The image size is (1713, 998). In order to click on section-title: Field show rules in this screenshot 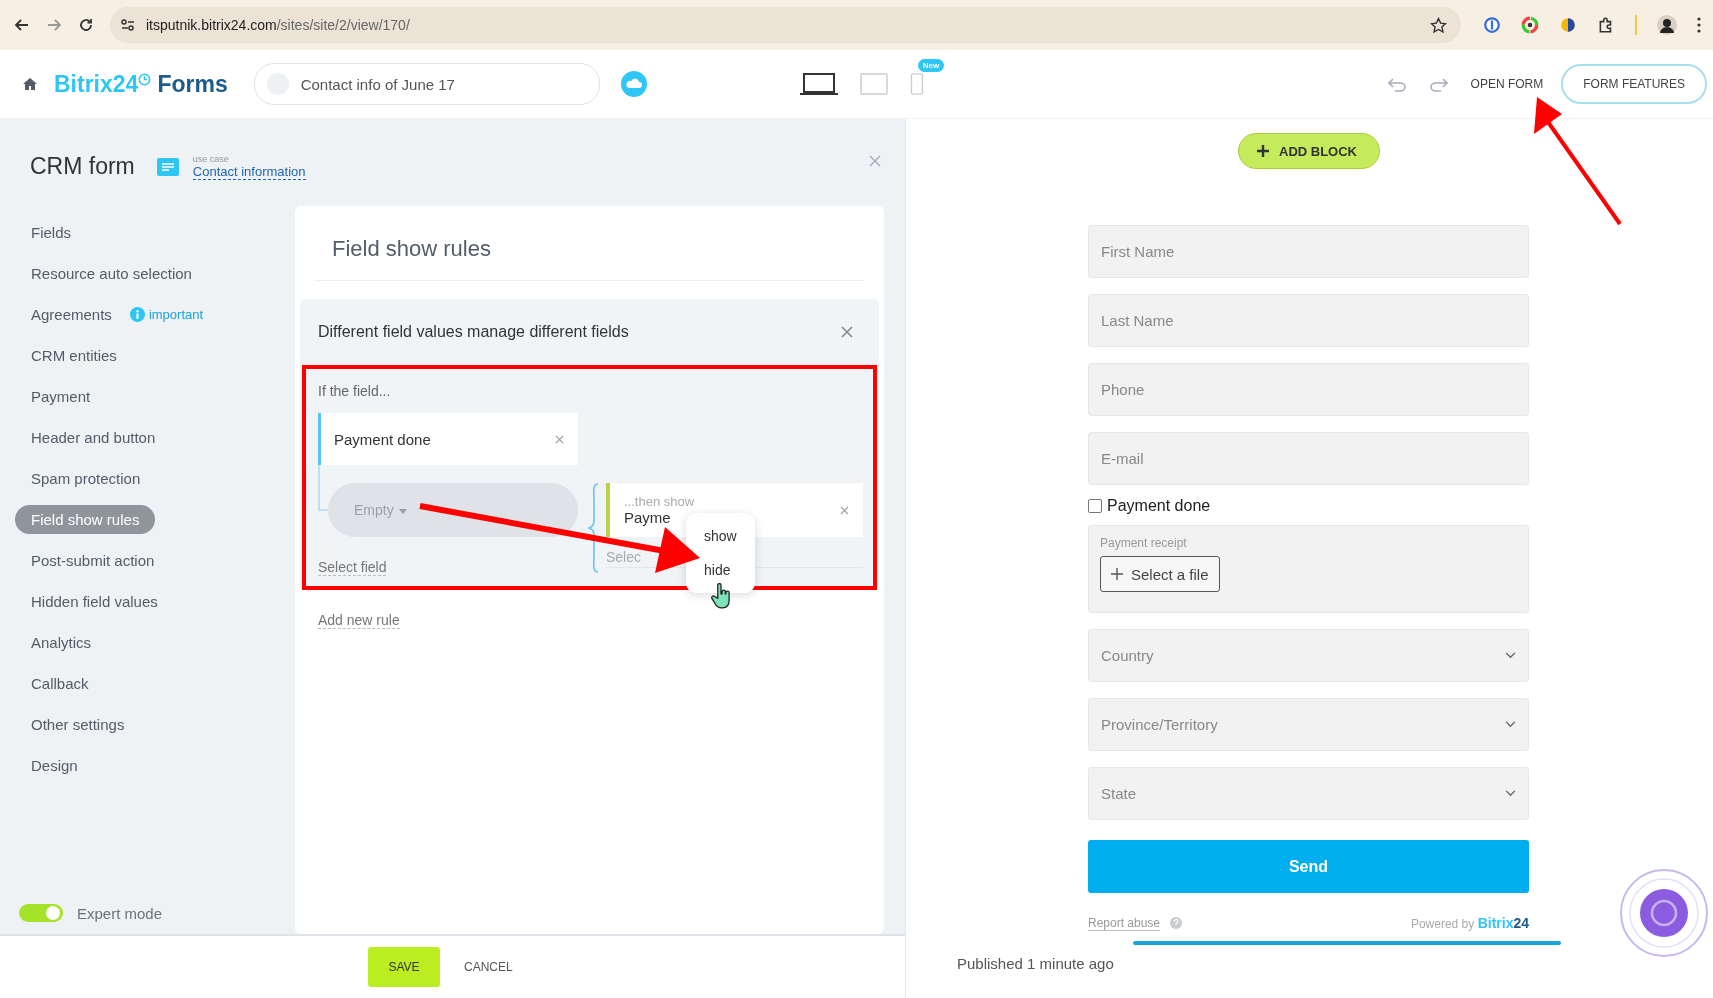, I will do `click(589, 252)`.